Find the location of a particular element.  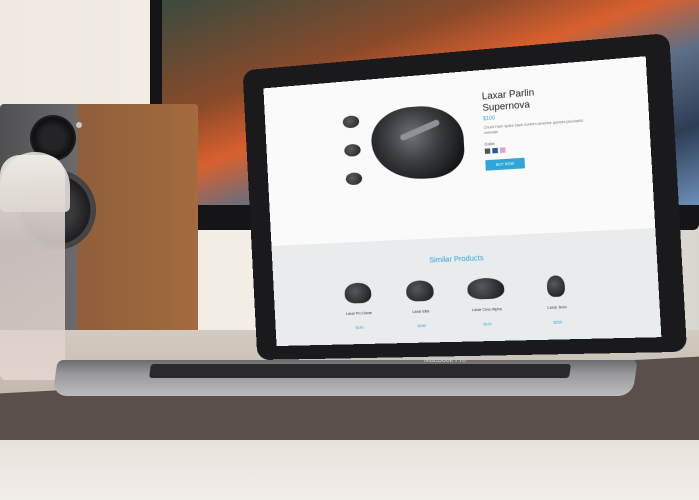

drink-cup is located at coordinates (32, 267).